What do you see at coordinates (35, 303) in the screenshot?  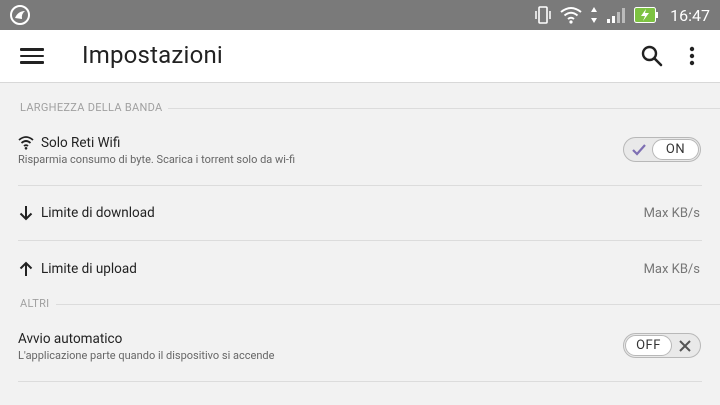 I see `section-header-label: ALTRI` at bounding box center [35, 303].